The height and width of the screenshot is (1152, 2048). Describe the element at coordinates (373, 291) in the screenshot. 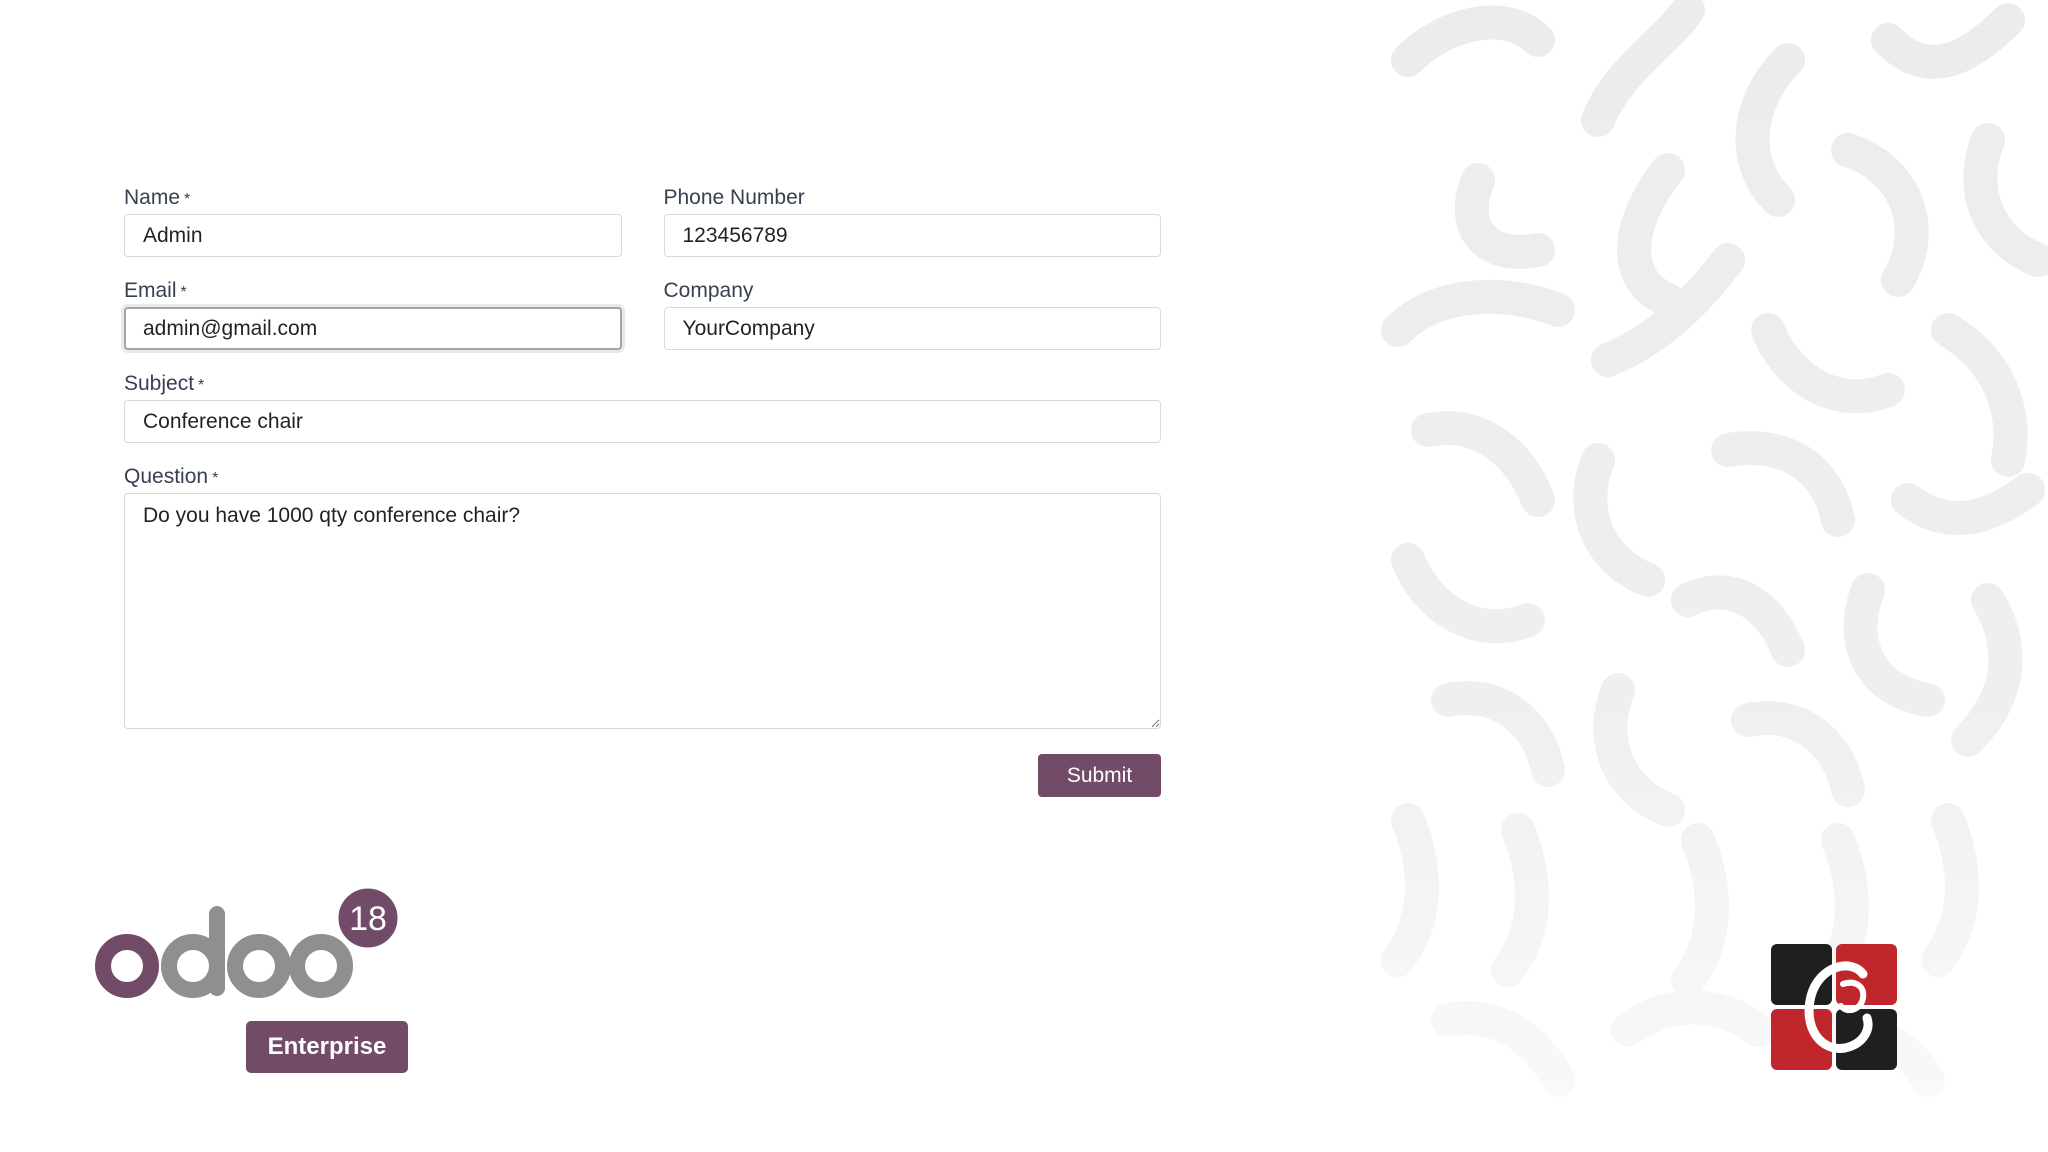

I see `email-label: Email *` at that location.